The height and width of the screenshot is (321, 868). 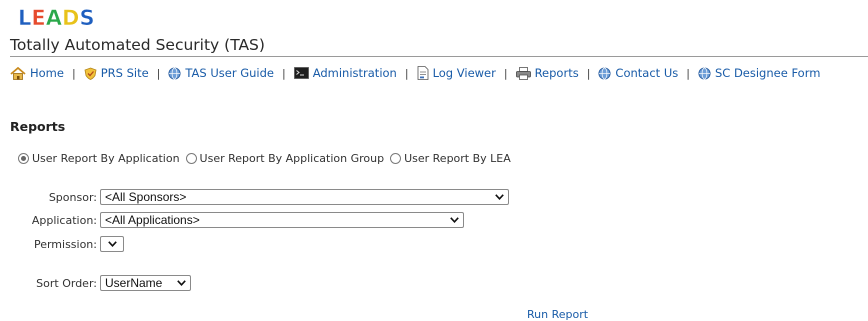 What do you see at coordinates (38, 18) in the screenshot?
I see `logo-letter: E` at bounding box center [38, 18].